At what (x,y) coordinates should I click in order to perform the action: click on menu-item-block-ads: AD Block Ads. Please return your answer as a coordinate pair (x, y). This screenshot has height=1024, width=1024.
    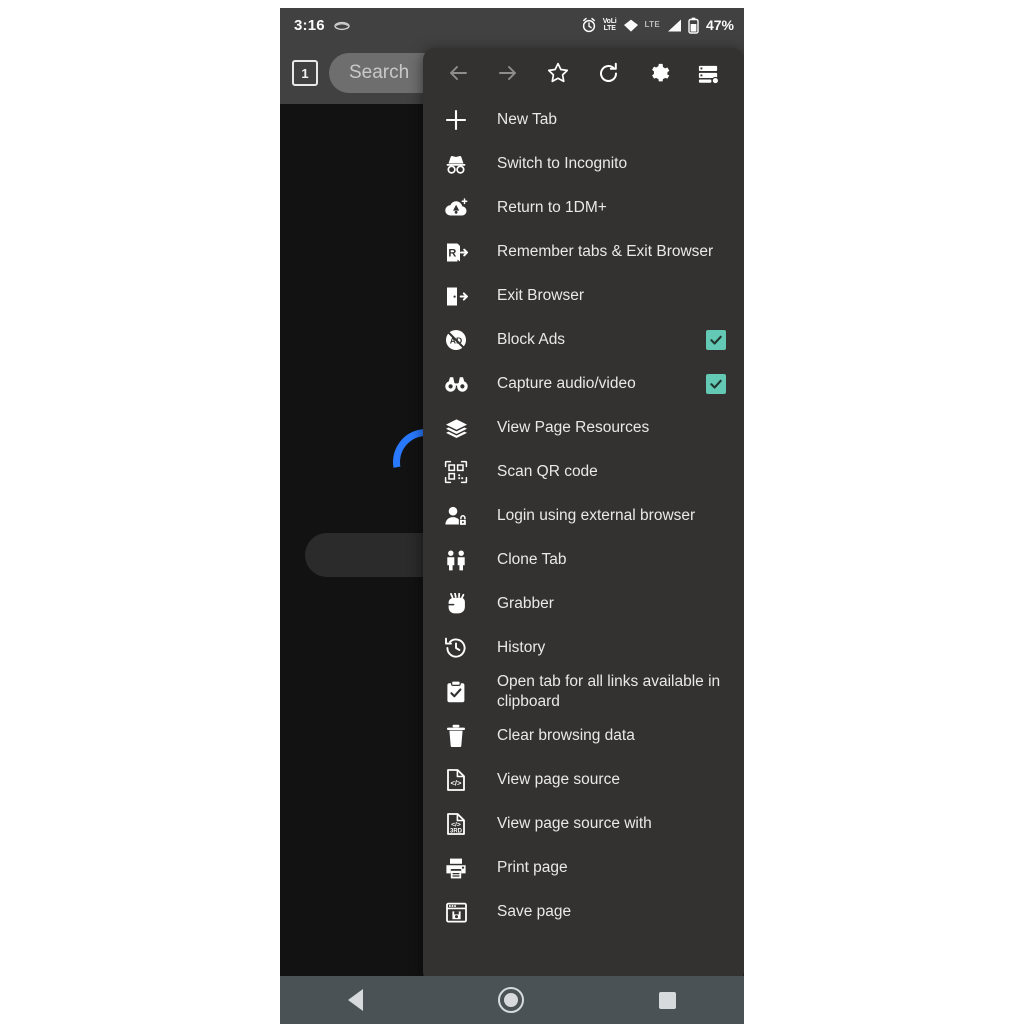
    Looking at the image, I should click on (583, 340).